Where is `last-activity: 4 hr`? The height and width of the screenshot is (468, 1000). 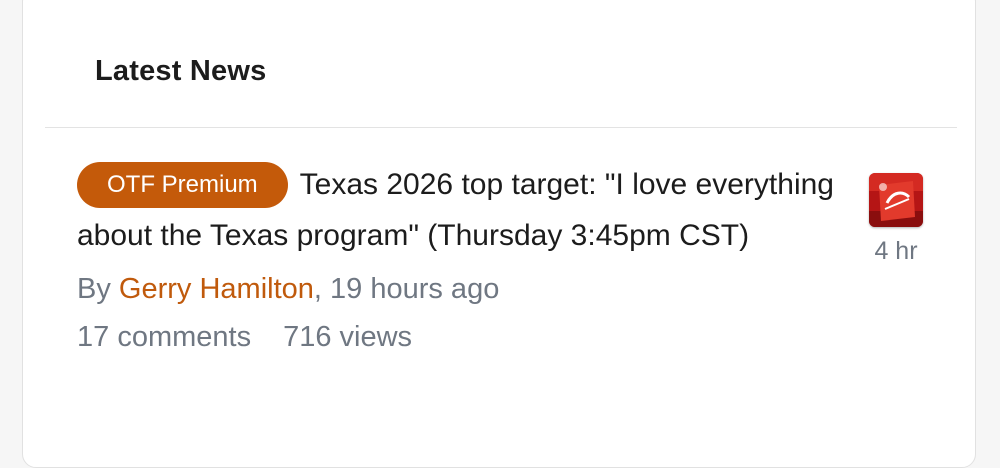 last-activity: 4 hr is located at coordinates (896, 219).